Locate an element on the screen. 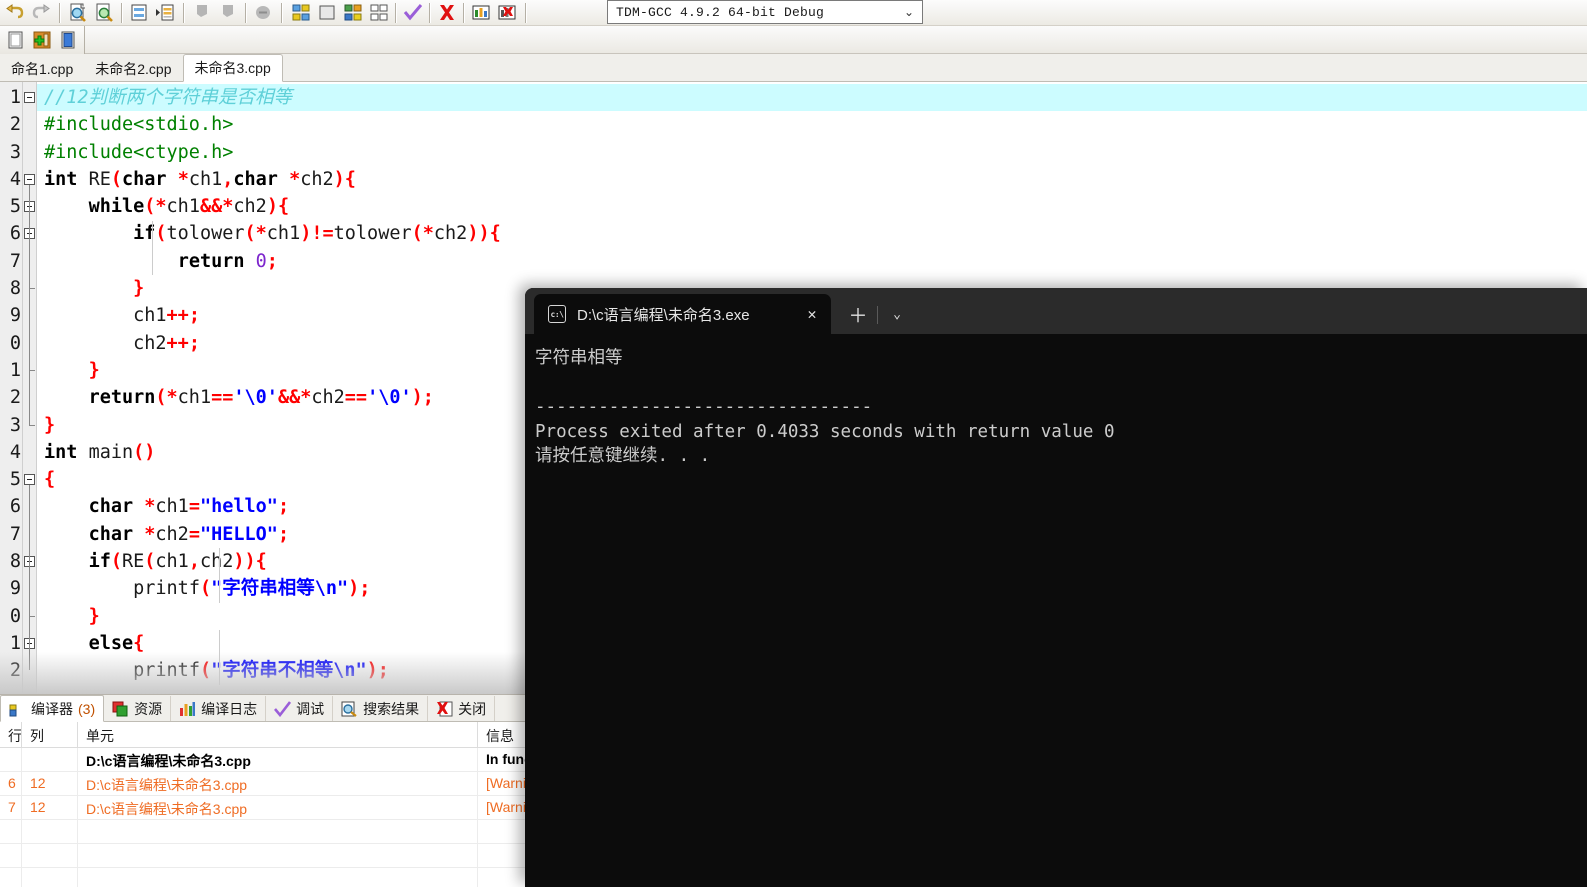 This screenshot has height=887, width=1587. run-icon is located at coordinates (327, 13).